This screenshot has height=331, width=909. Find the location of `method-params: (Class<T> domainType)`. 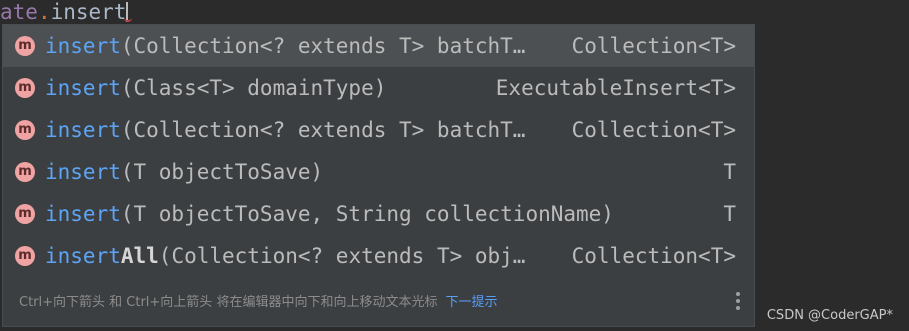

method-params: (Class<T> domainType) is located at coordinates (253, 88).